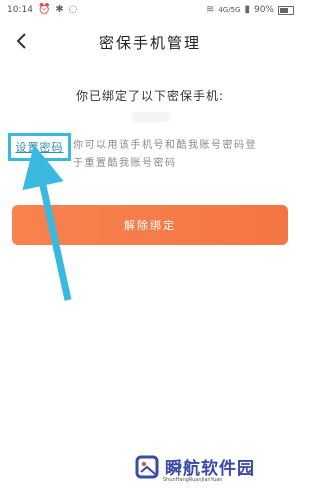  Describe the element at coordinates (165, 145) in the screenshot. I see `description-line-1: 你可以用该手机号和酷我账号密码登` at that location.